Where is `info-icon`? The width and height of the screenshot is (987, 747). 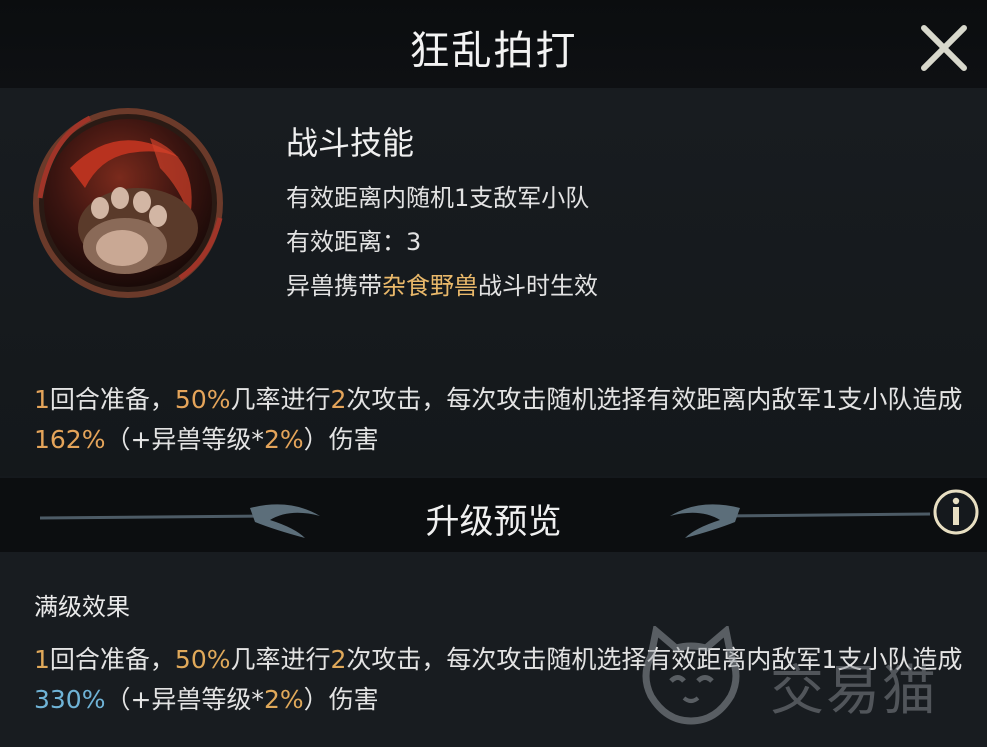 info-icon is located at coordinates (956, 512).